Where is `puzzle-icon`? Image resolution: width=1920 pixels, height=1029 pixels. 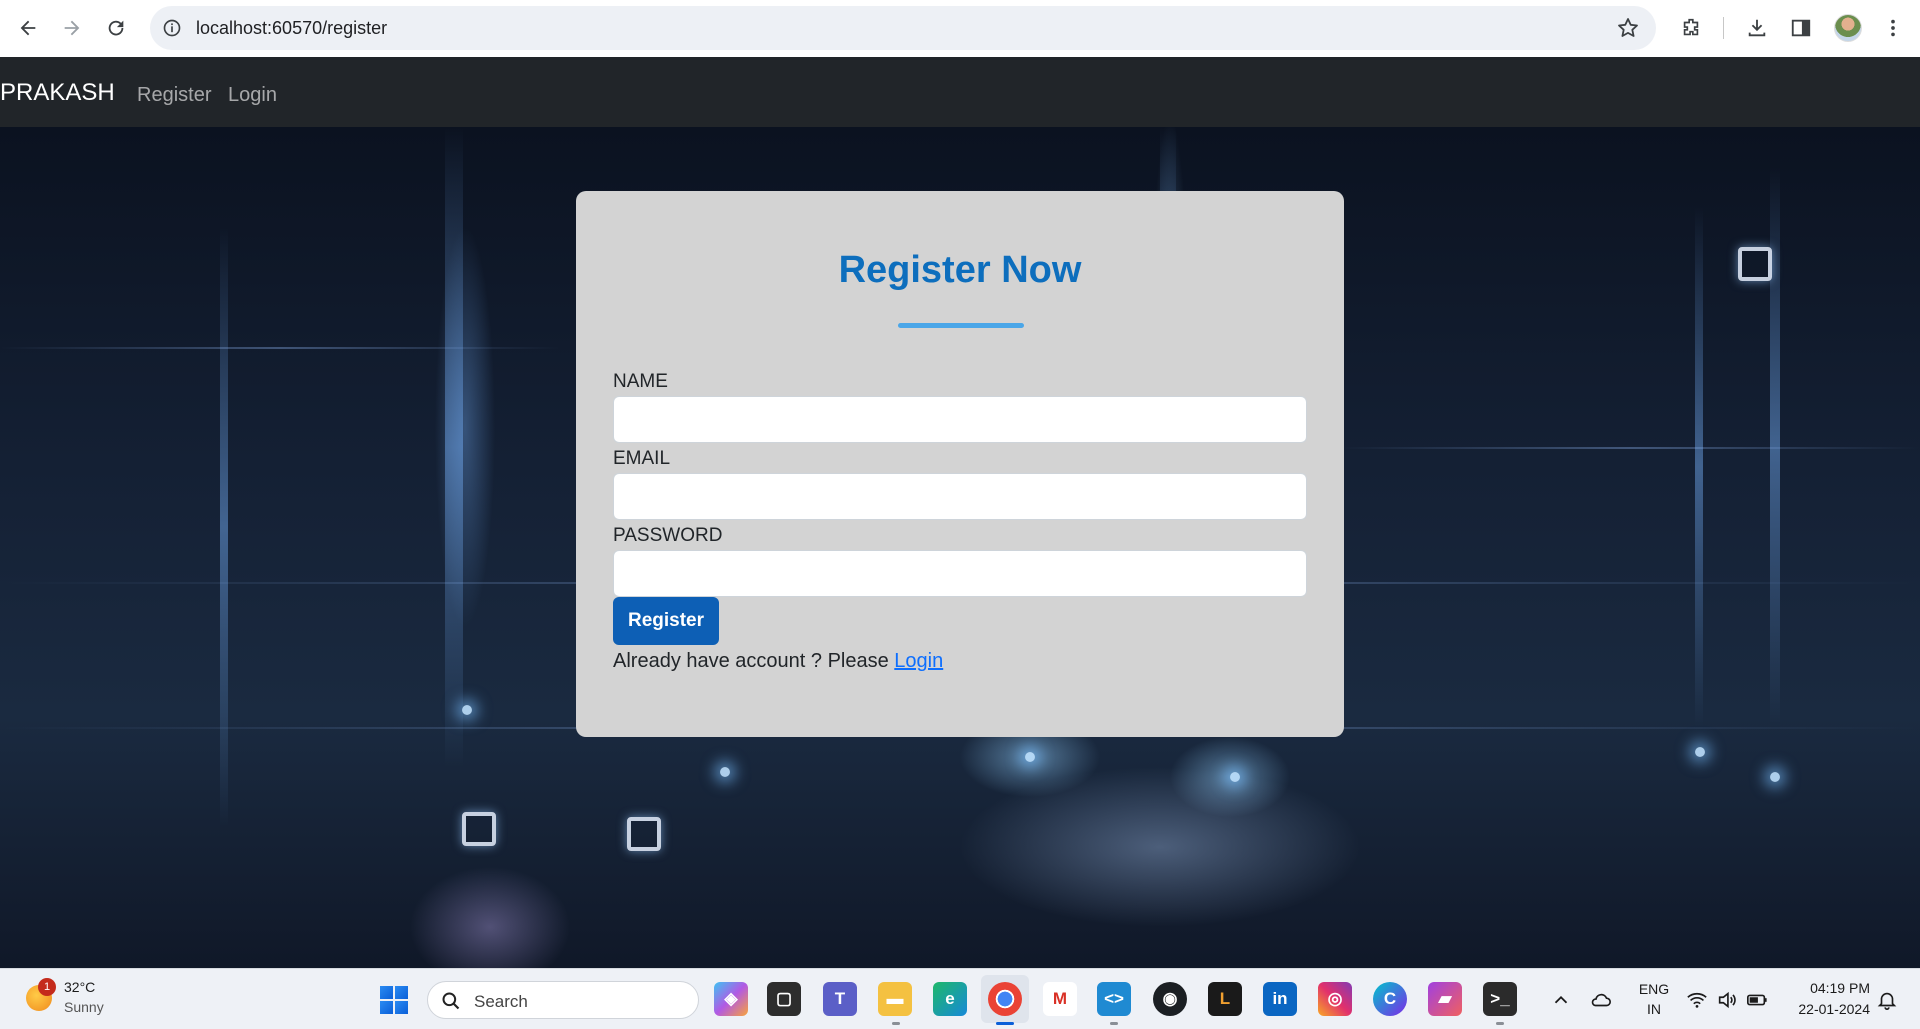 puzzle-icon is located at coordinates (1691, 27).